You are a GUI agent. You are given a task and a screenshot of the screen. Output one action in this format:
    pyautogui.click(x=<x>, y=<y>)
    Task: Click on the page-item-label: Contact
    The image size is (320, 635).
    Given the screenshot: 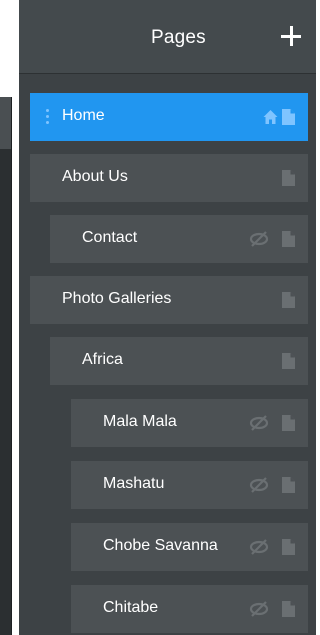 What is the action you would take?
    pyautogui.click(x=110, y=237)
    